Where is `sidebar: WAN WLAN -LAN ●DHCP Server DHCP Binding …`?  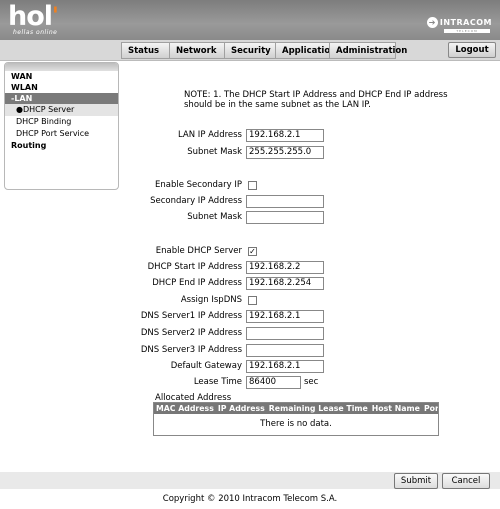
sidebar: WAN WLAN -LAN ●DHCP Server DHCP Binding … is located at coordinates (61, 126).